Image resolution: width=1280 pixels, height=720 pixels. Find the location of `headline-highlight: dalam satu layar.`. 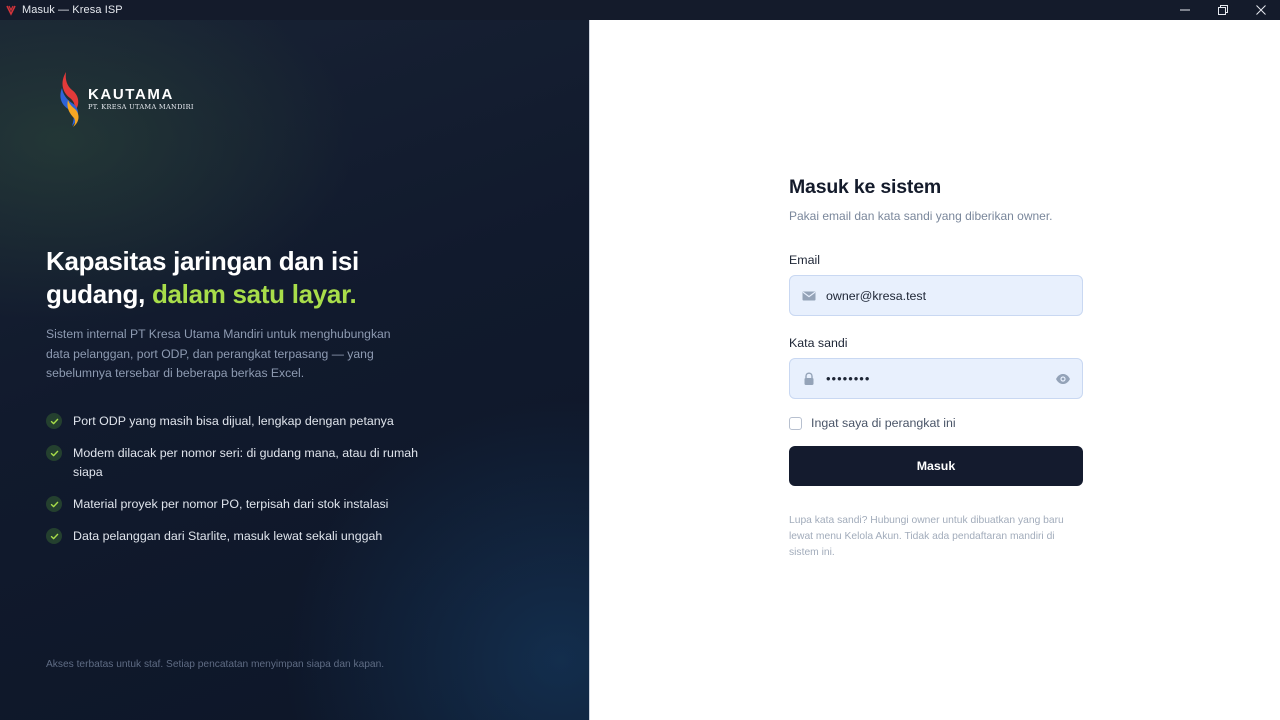

headline-highlight: dalam satu layar. is located at coordinates (254, 294).